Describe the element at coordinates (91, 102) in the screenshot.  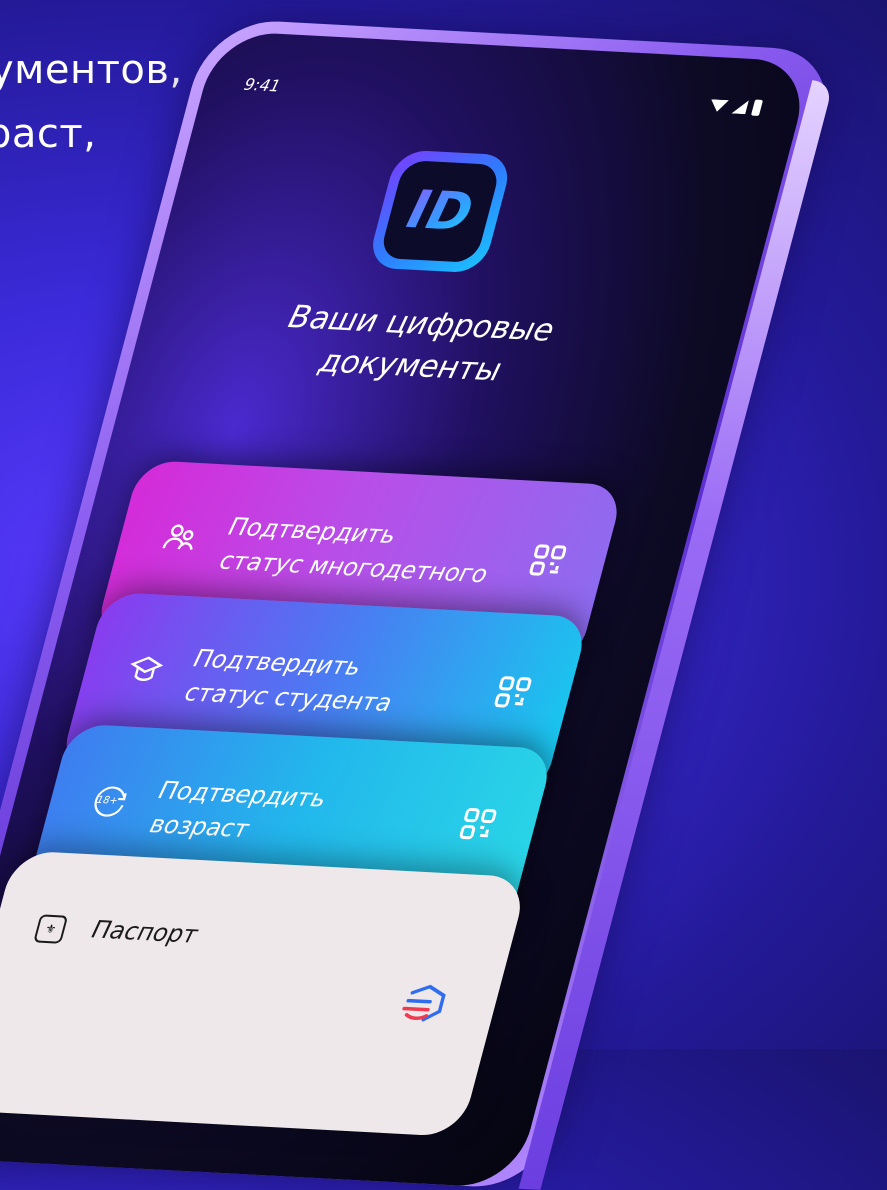
I see `background-copy: ументов, раст,` at that location.